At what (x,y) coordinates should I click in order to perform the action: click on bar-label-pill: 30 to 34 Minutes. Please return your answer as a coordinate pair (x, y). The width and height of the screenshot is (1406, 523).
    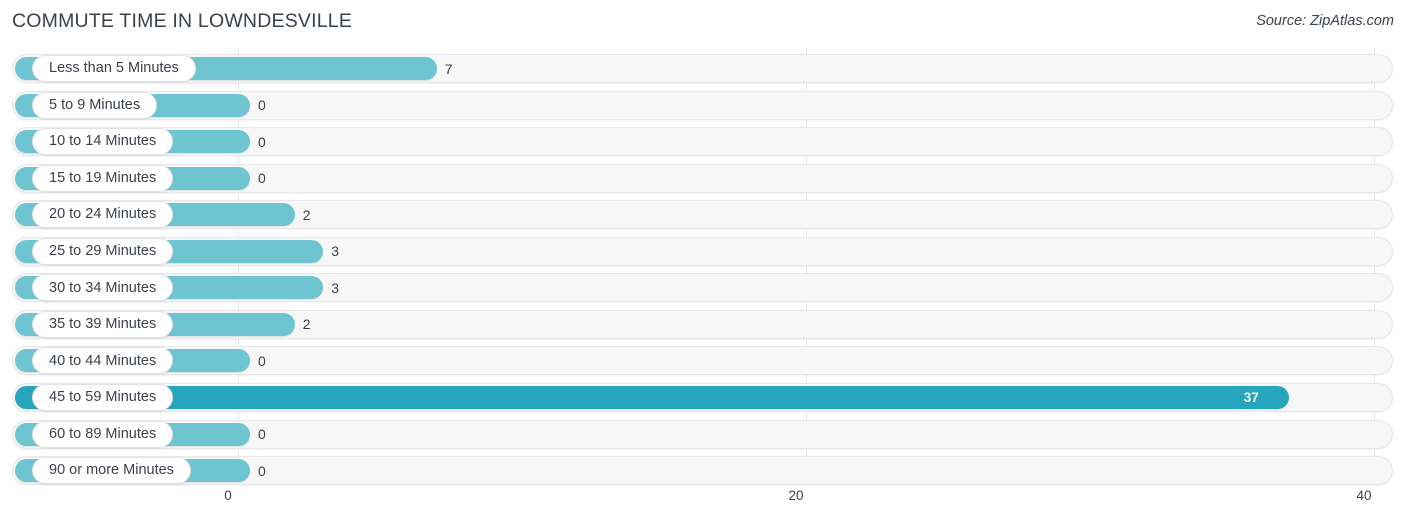
    Looking at the image, I should click on (103, 288).